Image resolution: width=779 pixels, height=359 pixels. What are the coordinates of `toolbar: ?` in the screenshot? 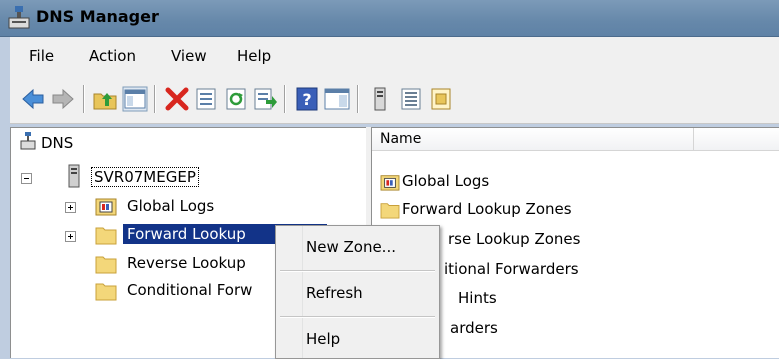 It's located at (394, 99).